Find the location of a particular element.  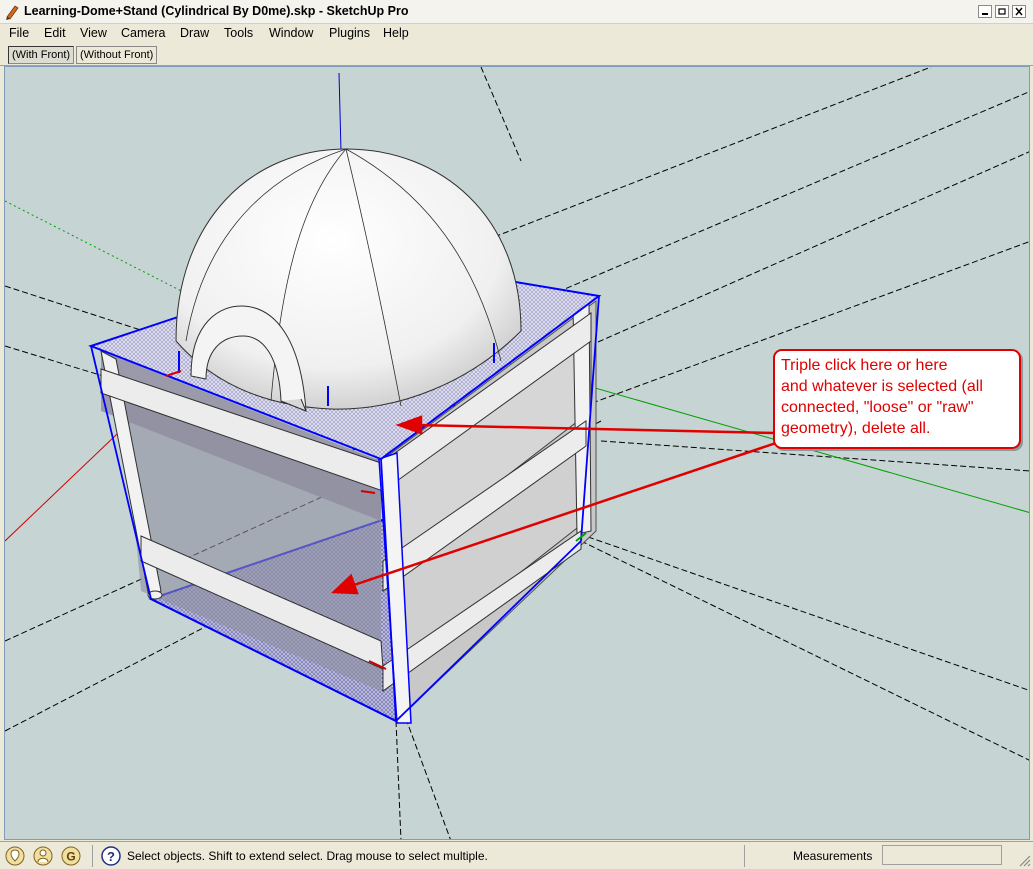

tab-without-front: (Without Front) is located at coordinates (117, 55).